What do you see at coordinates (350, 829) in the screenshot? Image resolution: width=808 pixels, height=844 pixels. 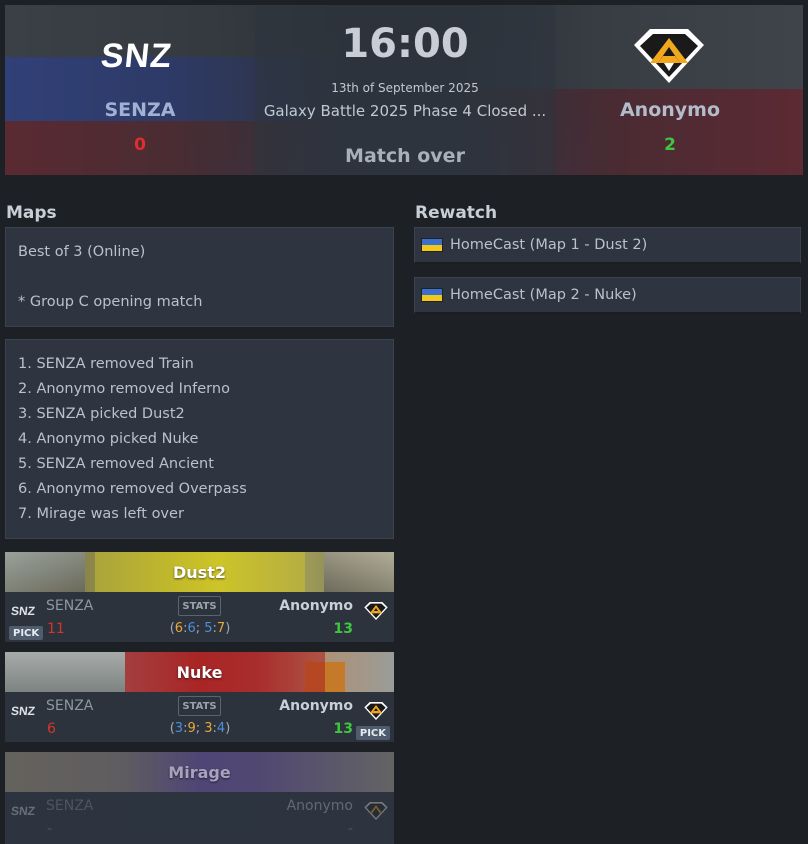 I see `map-score-right: -` at bounding box center [350, 829].